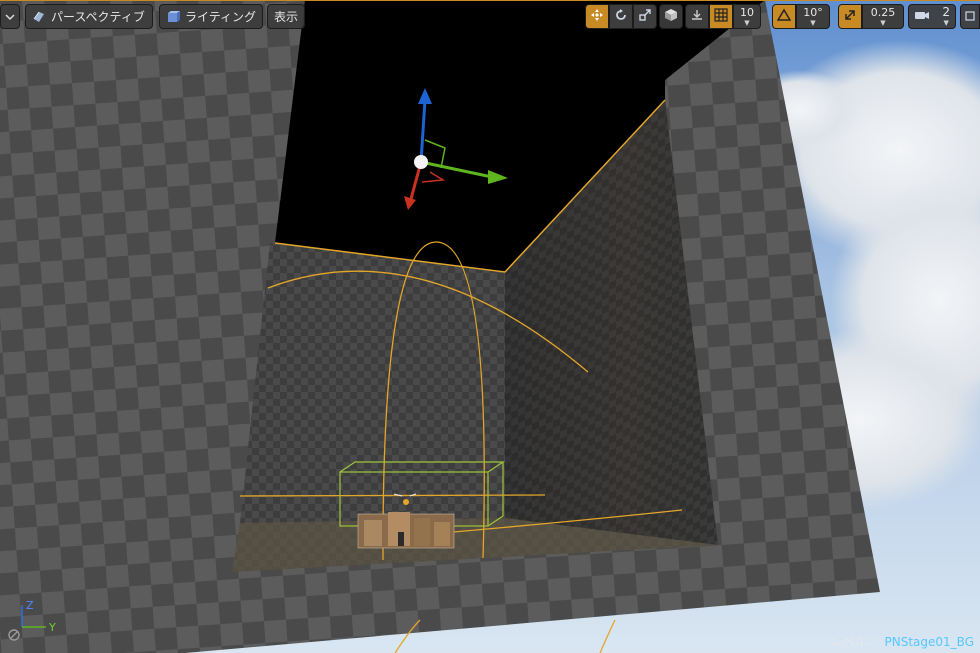 The width and height of the screenshot is (980, 653). Describe the element at coordinates (932, 16) in the screenshot. I see `camera-speed-button: 2 ▼` at that location.